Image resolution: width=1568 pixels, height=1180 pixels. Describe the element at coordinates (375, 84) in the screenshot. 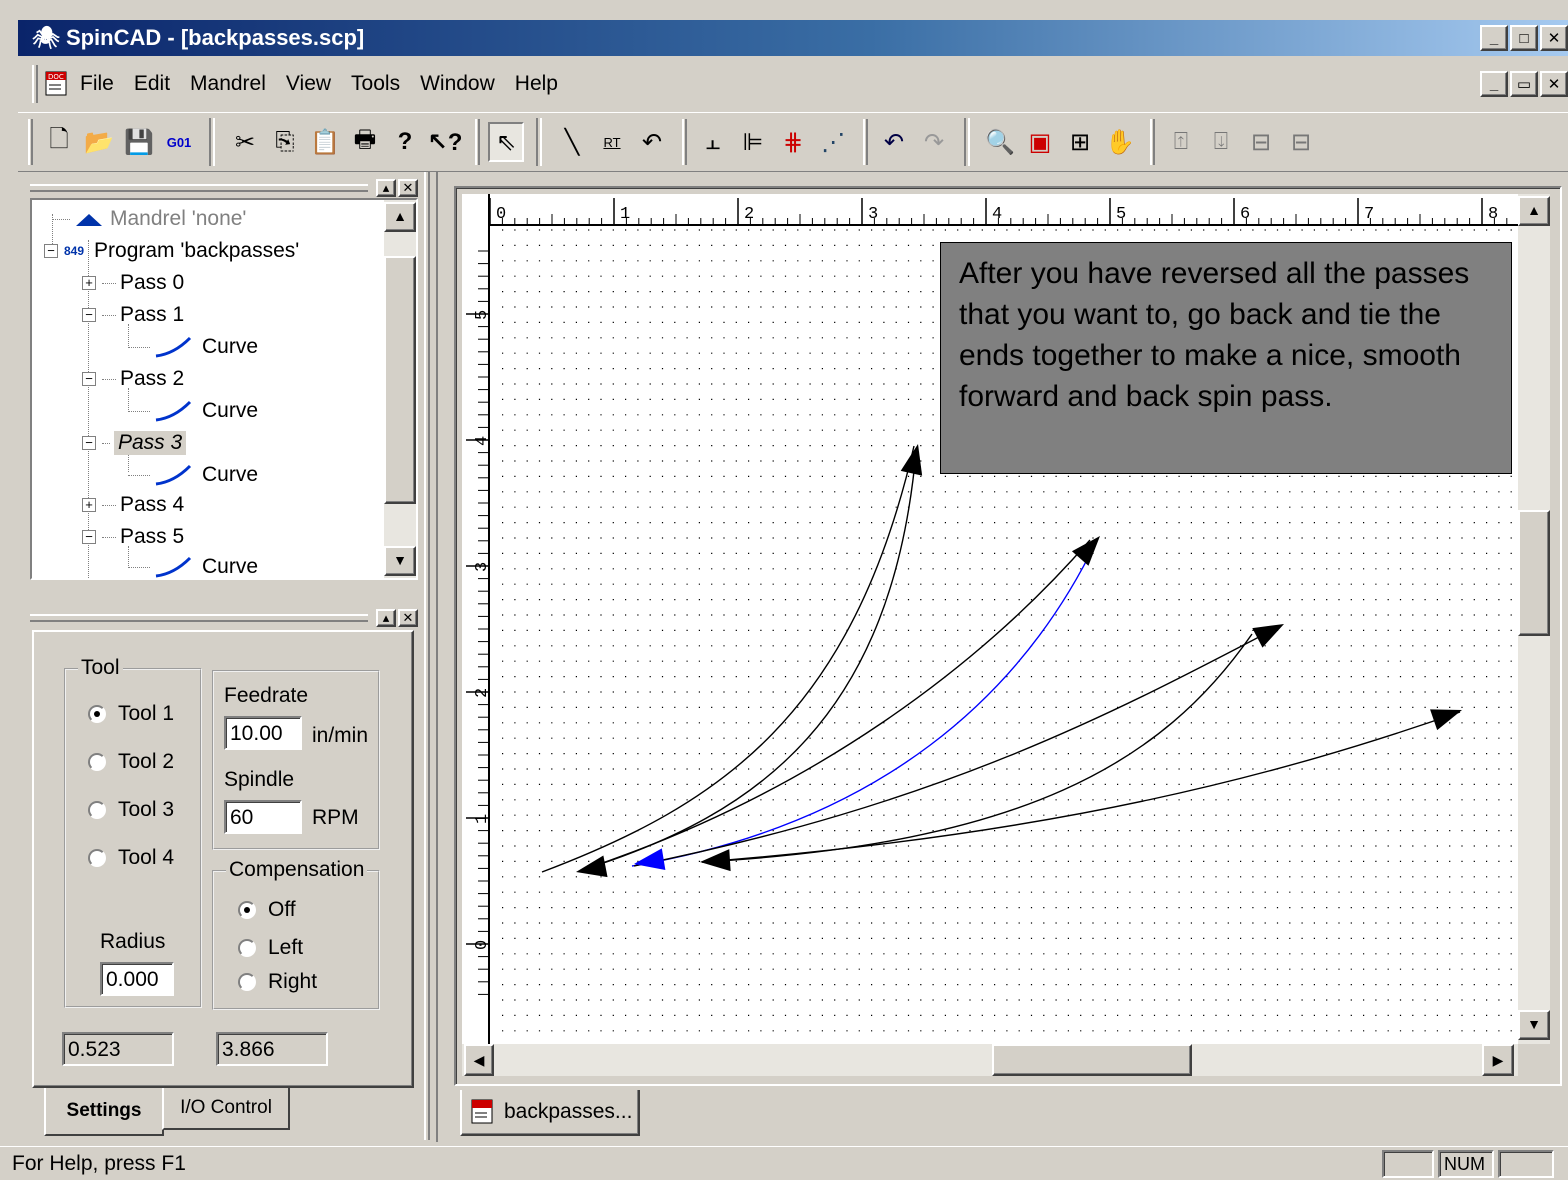

I see `menu-tools: Tools` at that location.